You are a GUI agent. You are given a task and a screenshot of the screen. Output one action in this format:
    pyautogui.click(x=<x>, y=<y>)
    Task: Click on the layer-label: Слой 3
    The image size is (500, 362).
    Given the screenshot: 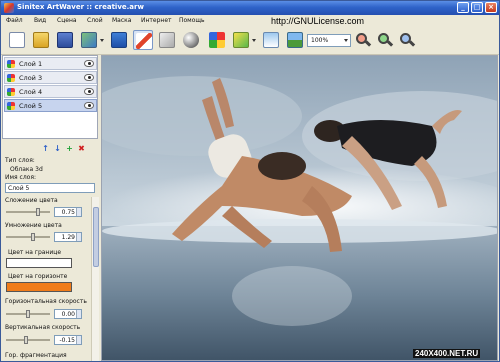 What is the action you would take?
    pyautogui.click(x=31, y=78)
    